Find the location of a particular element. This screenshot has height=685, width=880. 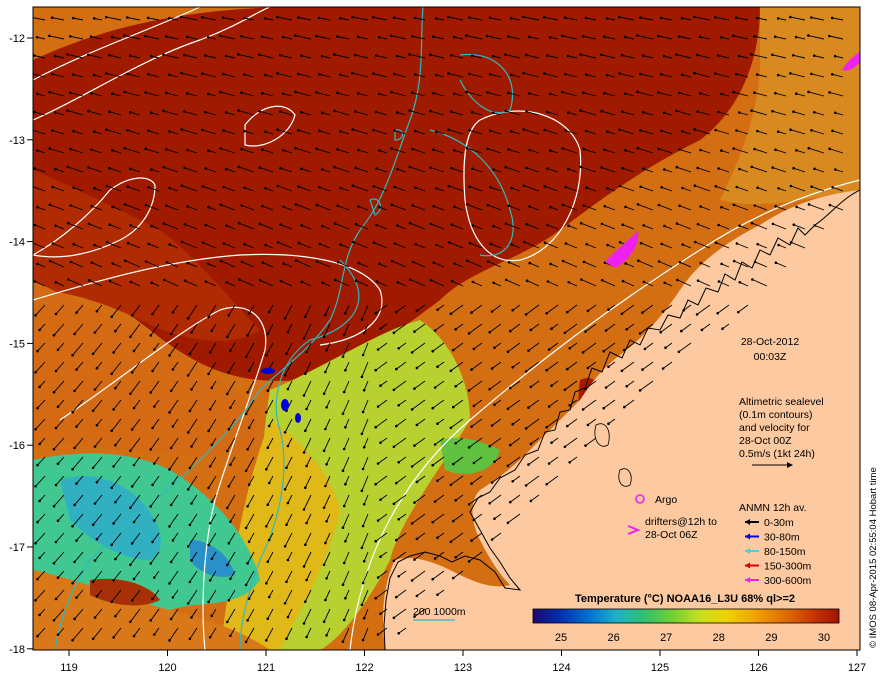

altimetry-line-4: 28-Oct 00Z is located at coordinates (765, 441).